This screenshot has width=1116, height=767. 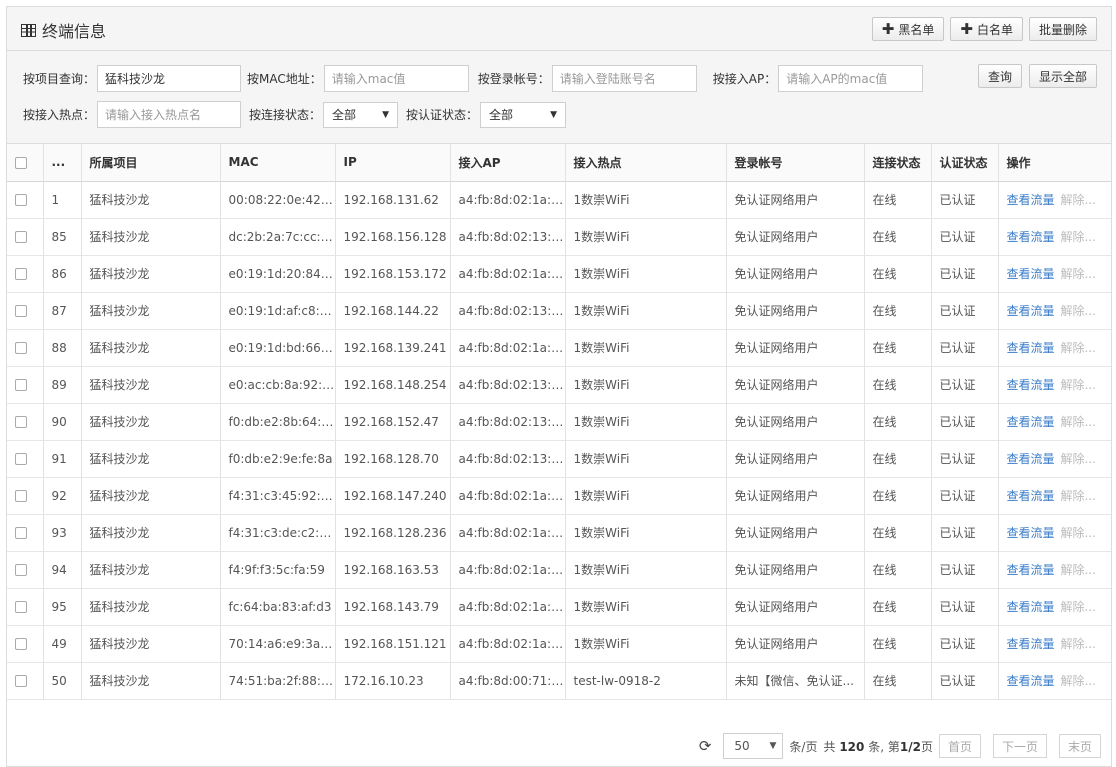 I want to click on mac-filter-input, so click(x=396, y=78).